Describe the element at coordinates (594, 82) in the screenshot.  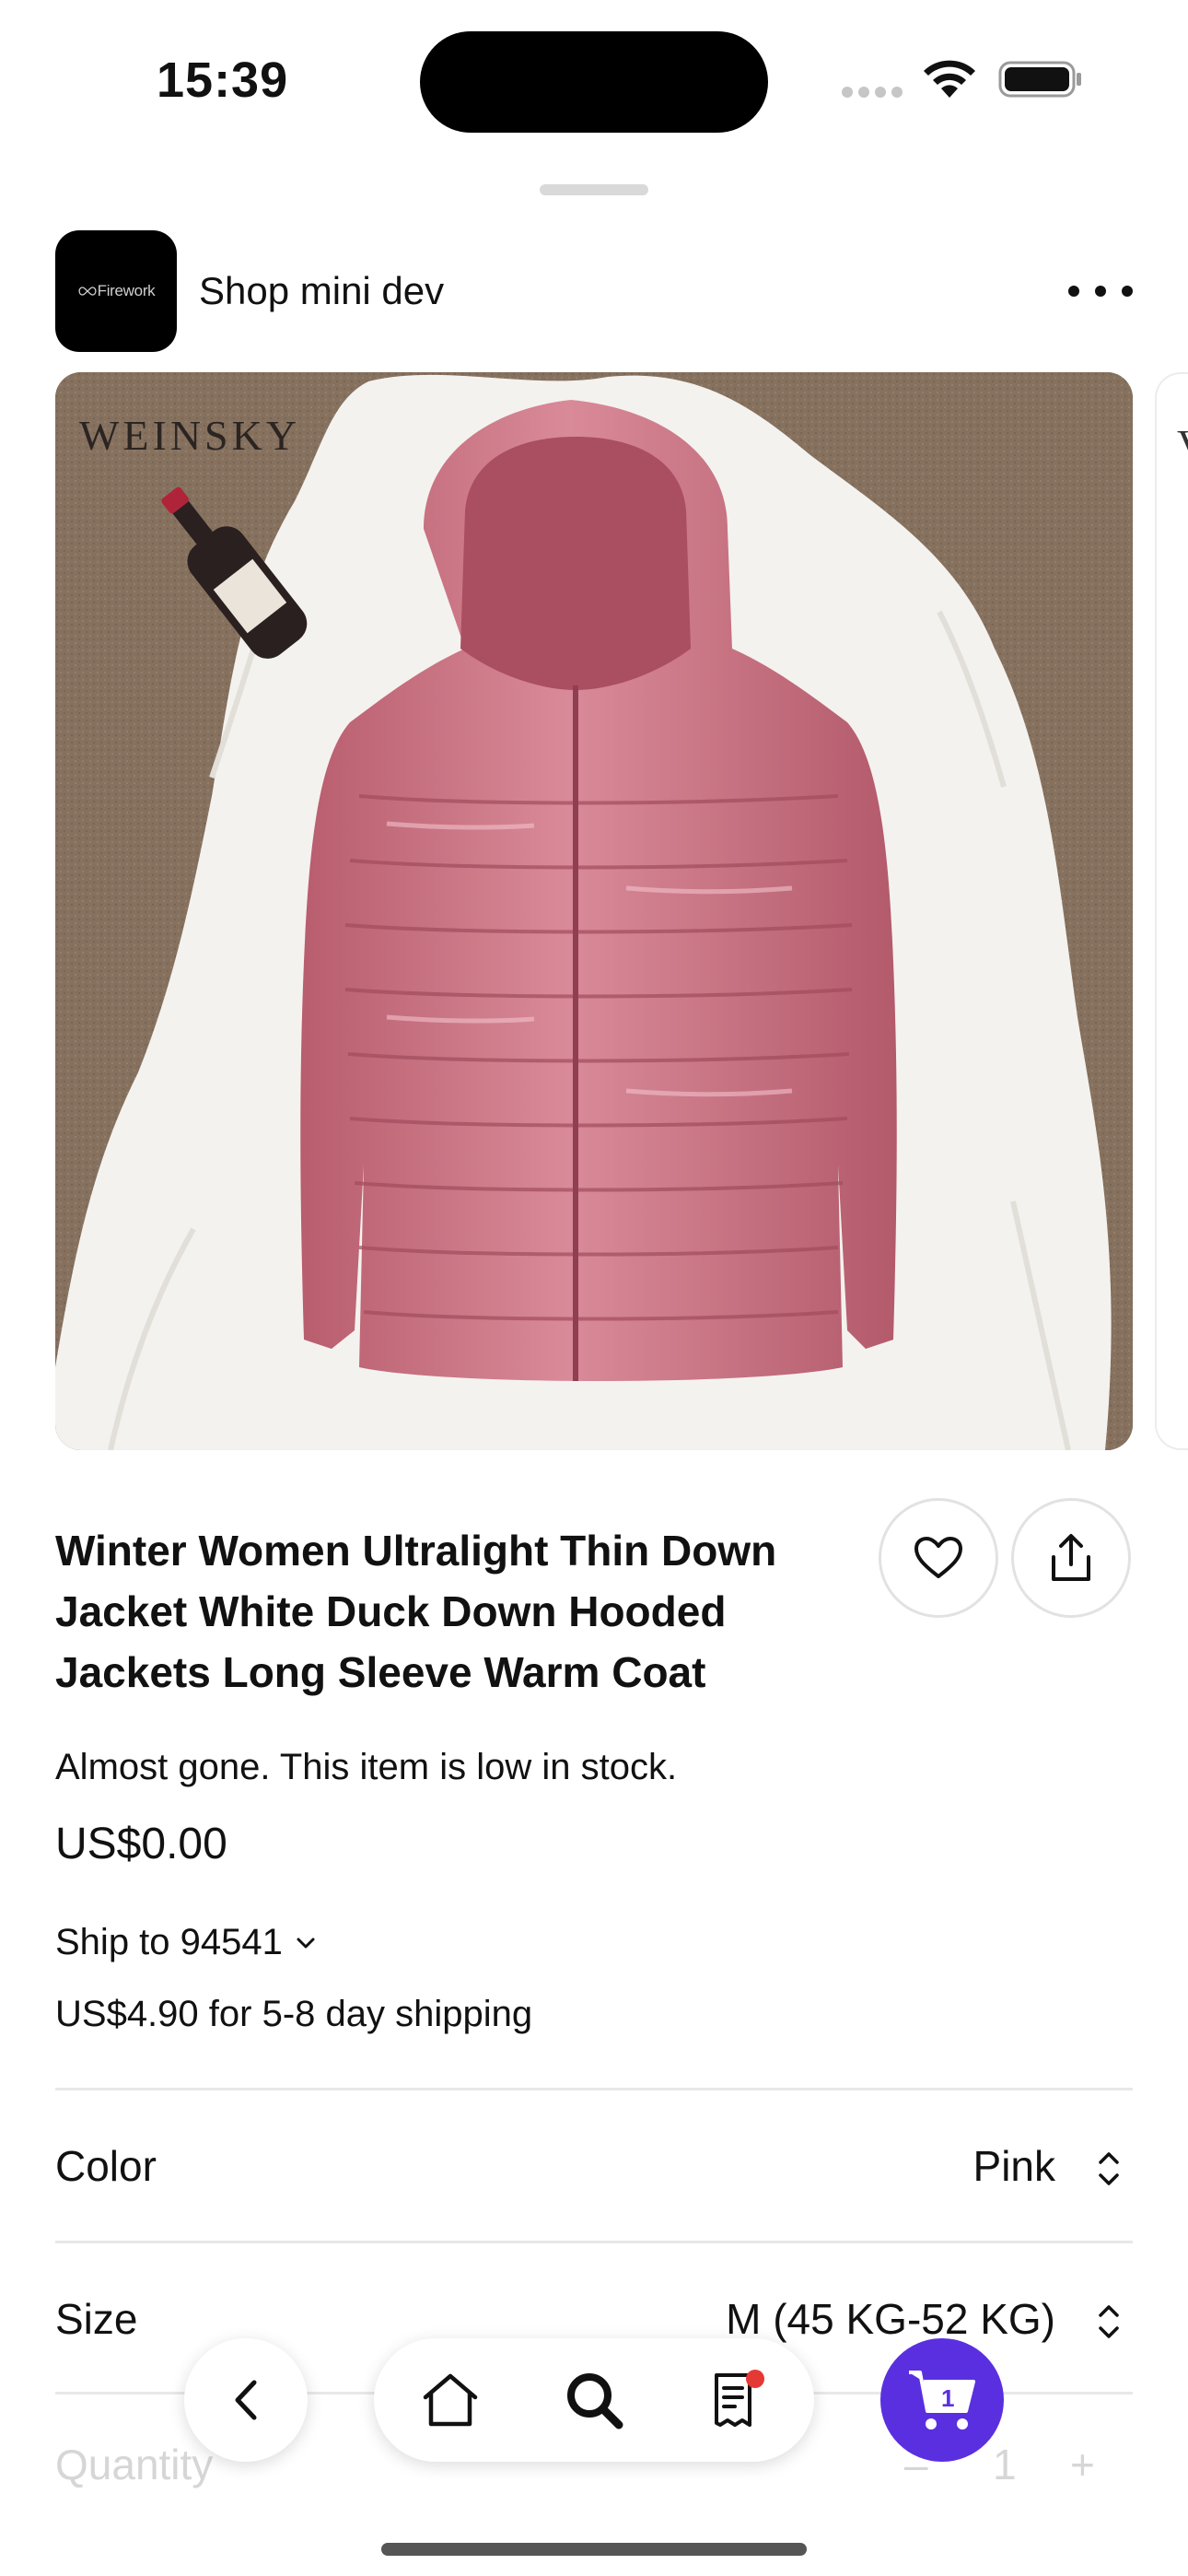
I see `dynamic-island` at that location.